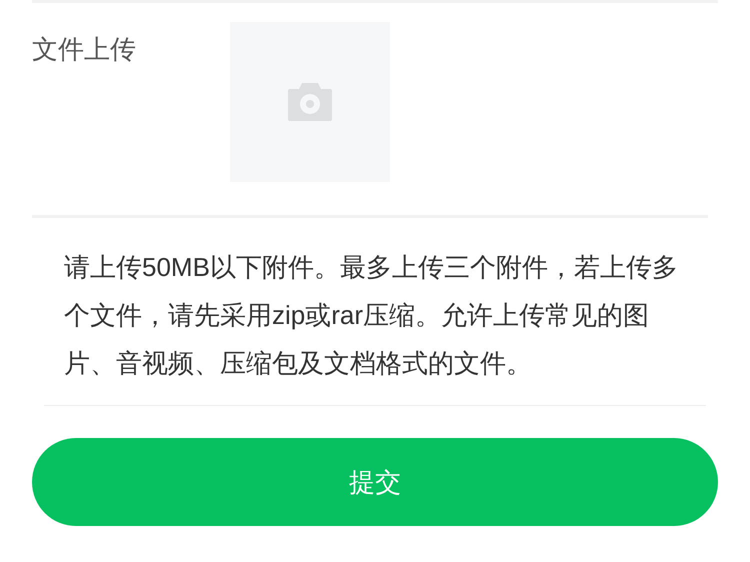 Image resolution: width=750 pixels, height=562 pixels. I want to click on upload-button, so click(310, 102).